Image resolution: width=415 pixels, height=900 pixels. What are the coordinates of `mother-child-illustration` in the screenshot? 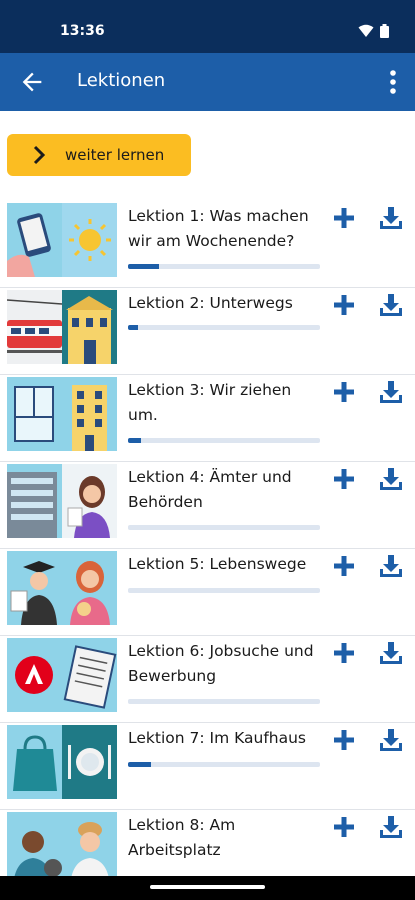 It's located at (89, 588).